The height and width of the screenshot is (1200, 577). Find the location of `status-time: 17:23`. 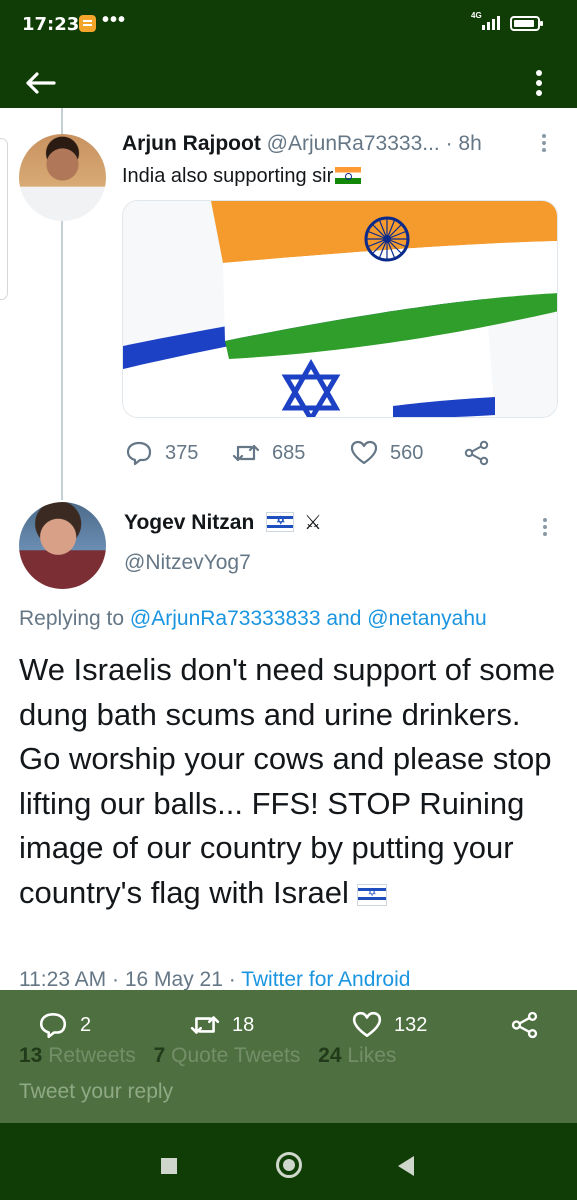

status-time: 17:23 is located at coordinates (51, 24).